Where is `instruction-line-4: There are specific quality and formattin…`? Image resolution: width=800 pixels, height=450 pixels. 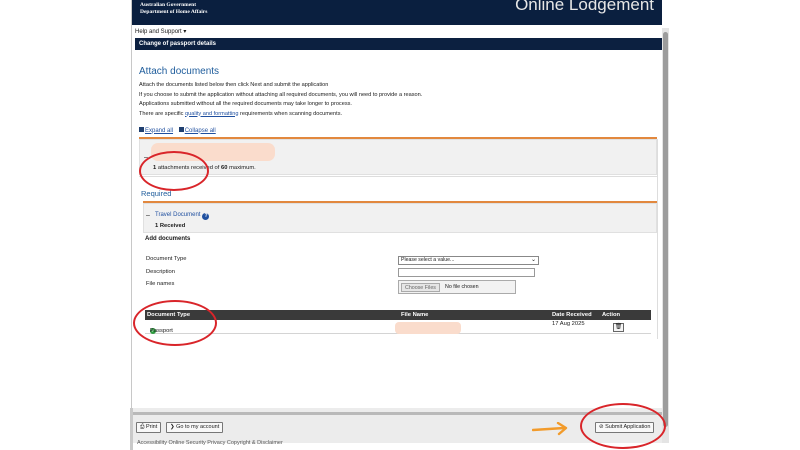 instruction-line-4: There are specific quality and formattin… is located at coordinates (280, 115).